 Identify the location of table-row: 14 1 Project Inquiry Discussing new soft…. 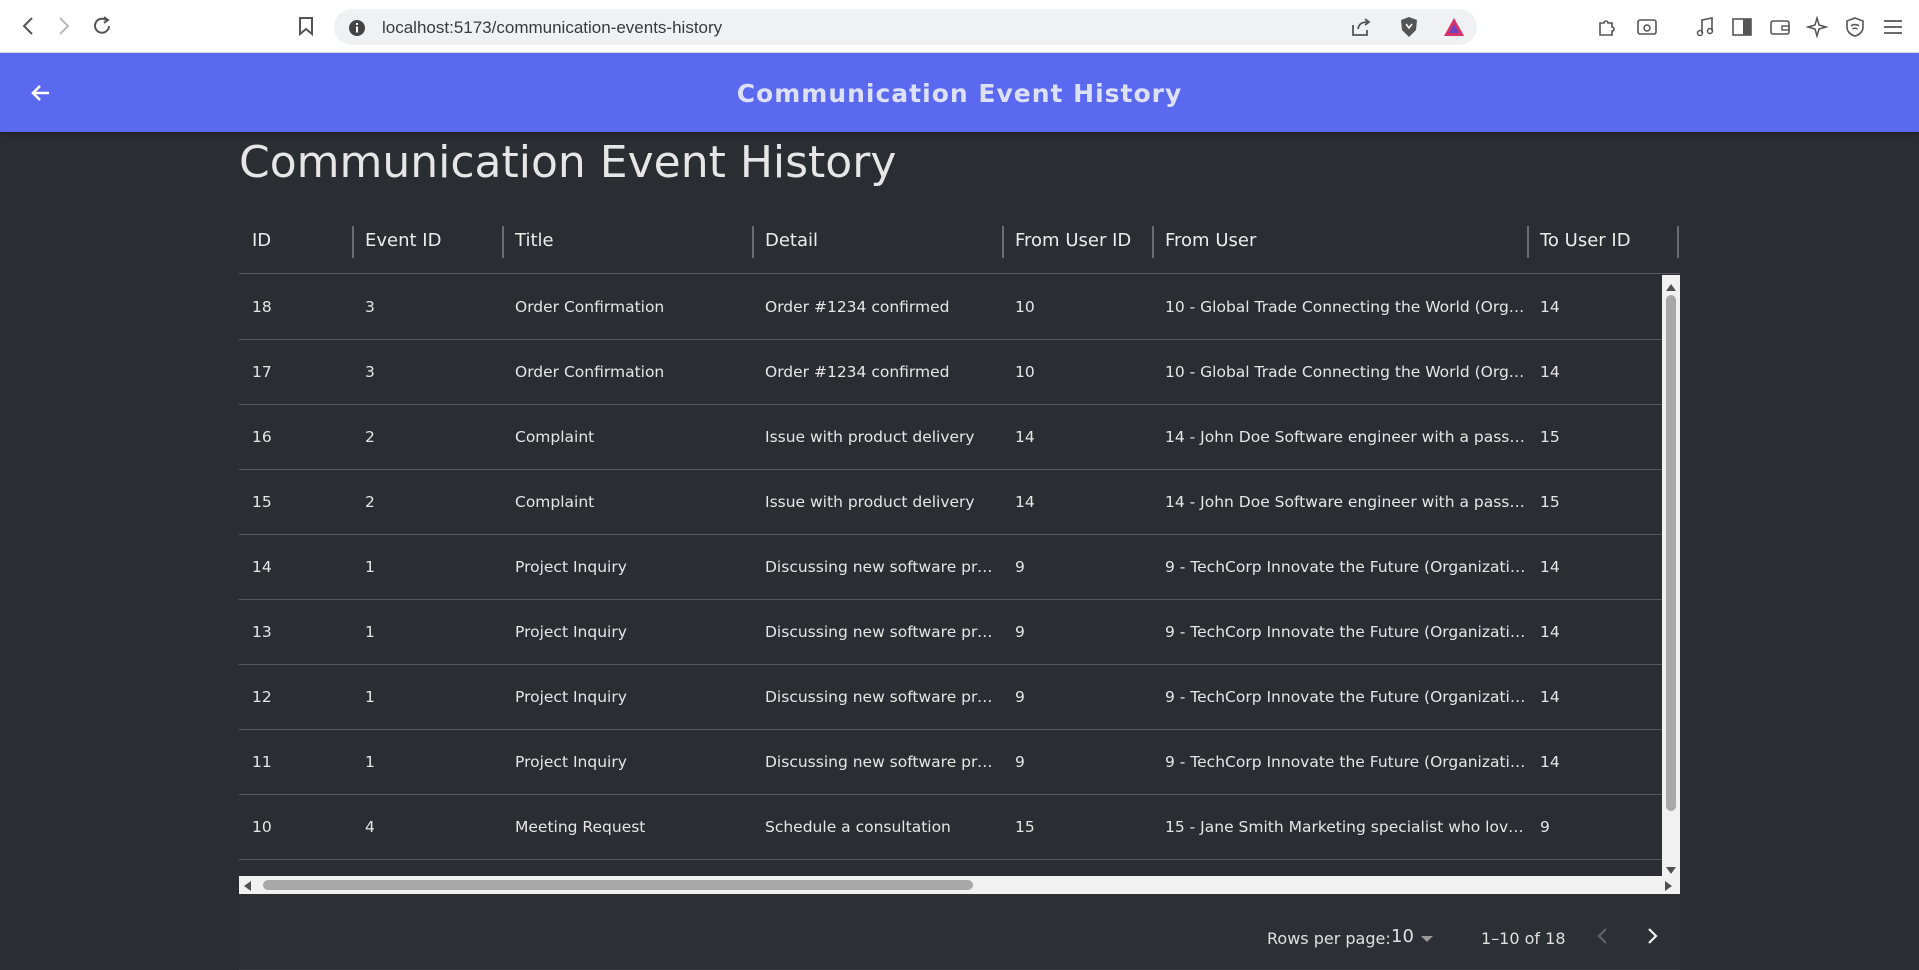
(950, 567).